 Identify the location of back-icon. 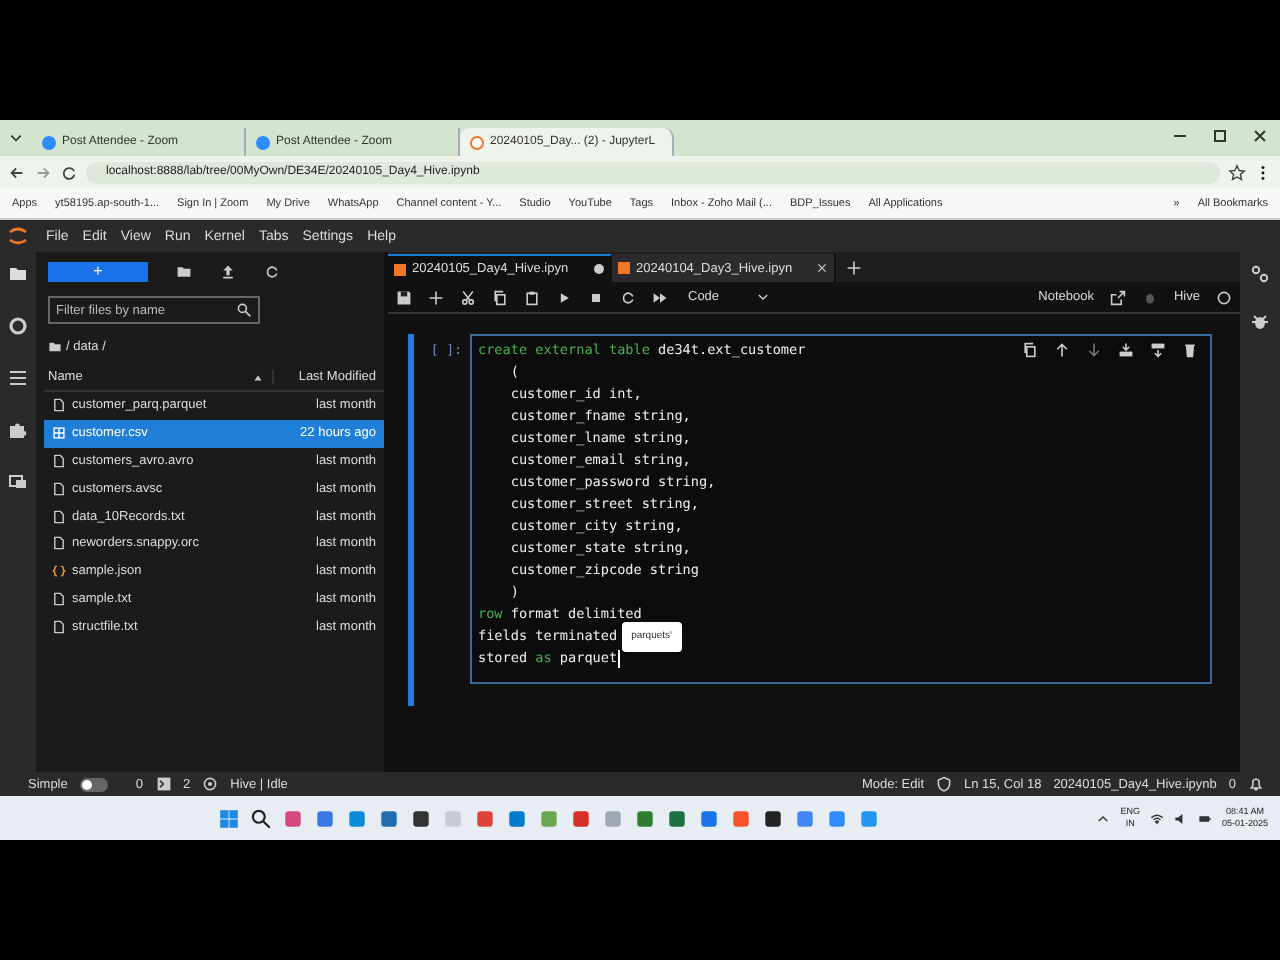
(17, 172).